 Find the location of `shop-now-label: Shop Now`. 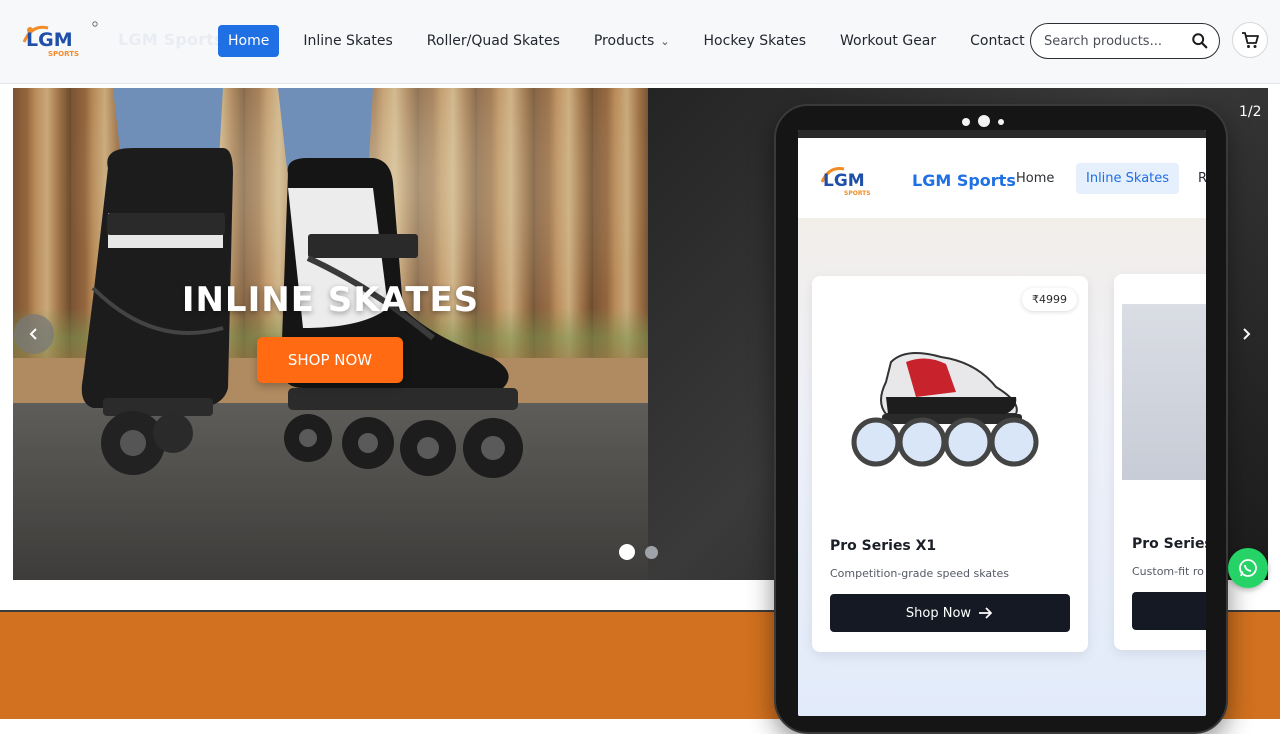

shop-now-label: Shop Now is located at coordinates (938, 613).